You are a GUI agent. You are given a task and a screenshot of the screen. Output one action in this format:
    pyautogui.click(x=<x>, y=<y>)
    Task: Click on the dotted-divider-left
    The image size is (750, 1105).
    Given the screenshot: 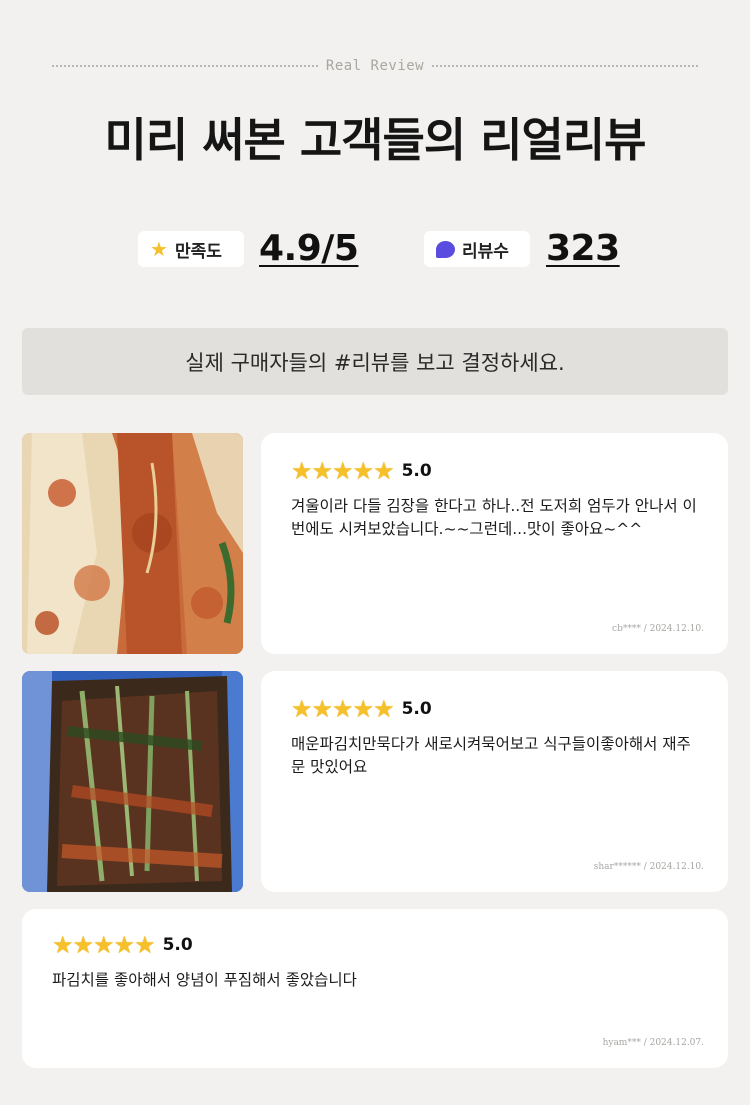 What is the action you would take?
    pyautogui.click(x=185, y=66)
    